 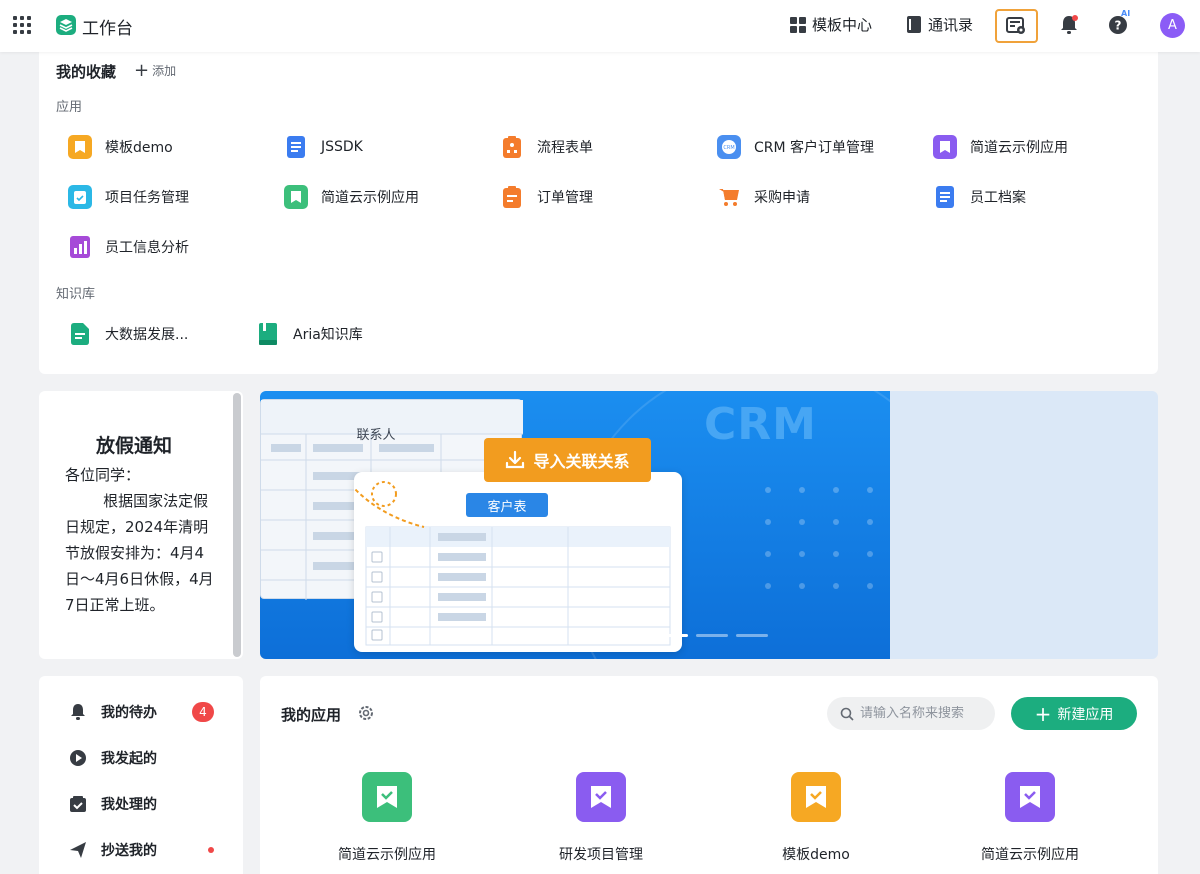 I want to click on fav-app-item: CRM CRM 客户订单管理, so click(x=795, y=147).